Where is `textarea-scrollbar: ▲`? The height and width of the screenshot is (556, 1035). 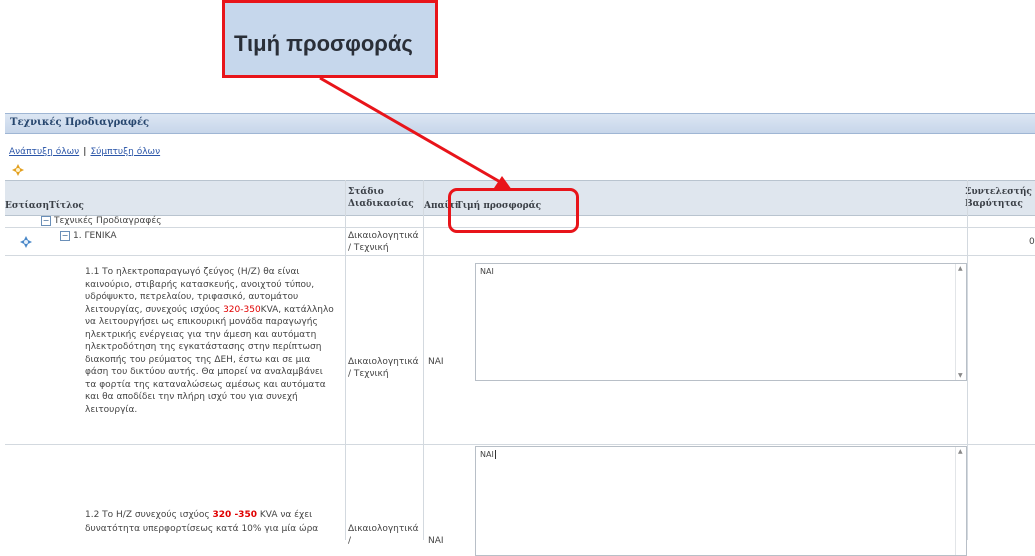 textarea-scrollbar: ▲ is located at coordinates (960, 501).